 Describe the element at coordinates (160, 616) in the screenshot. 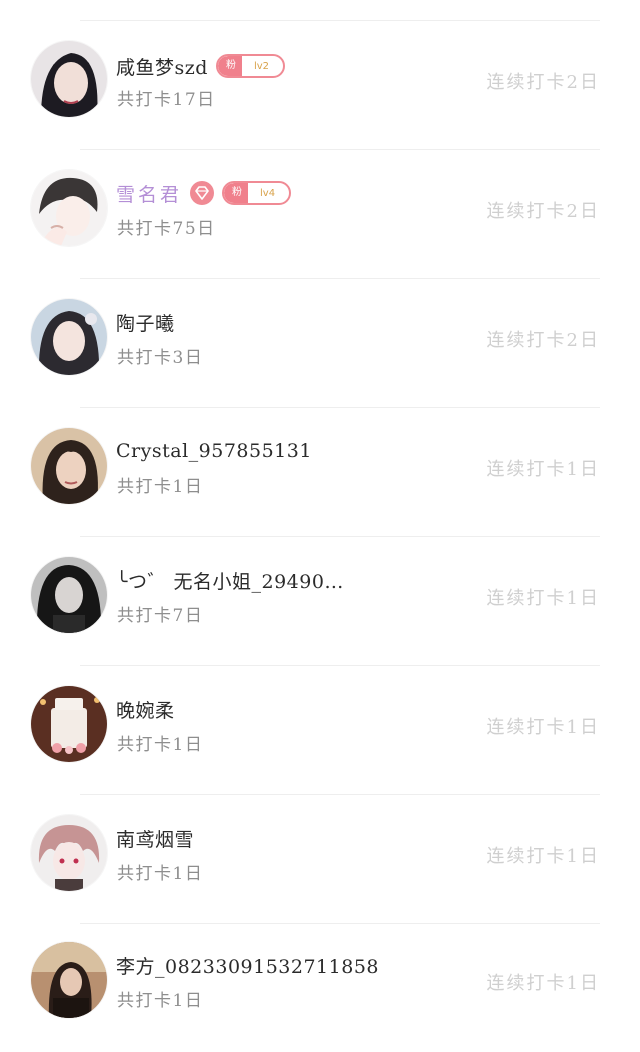

I see `total-checkin-days: 共打卡7日` at that location.